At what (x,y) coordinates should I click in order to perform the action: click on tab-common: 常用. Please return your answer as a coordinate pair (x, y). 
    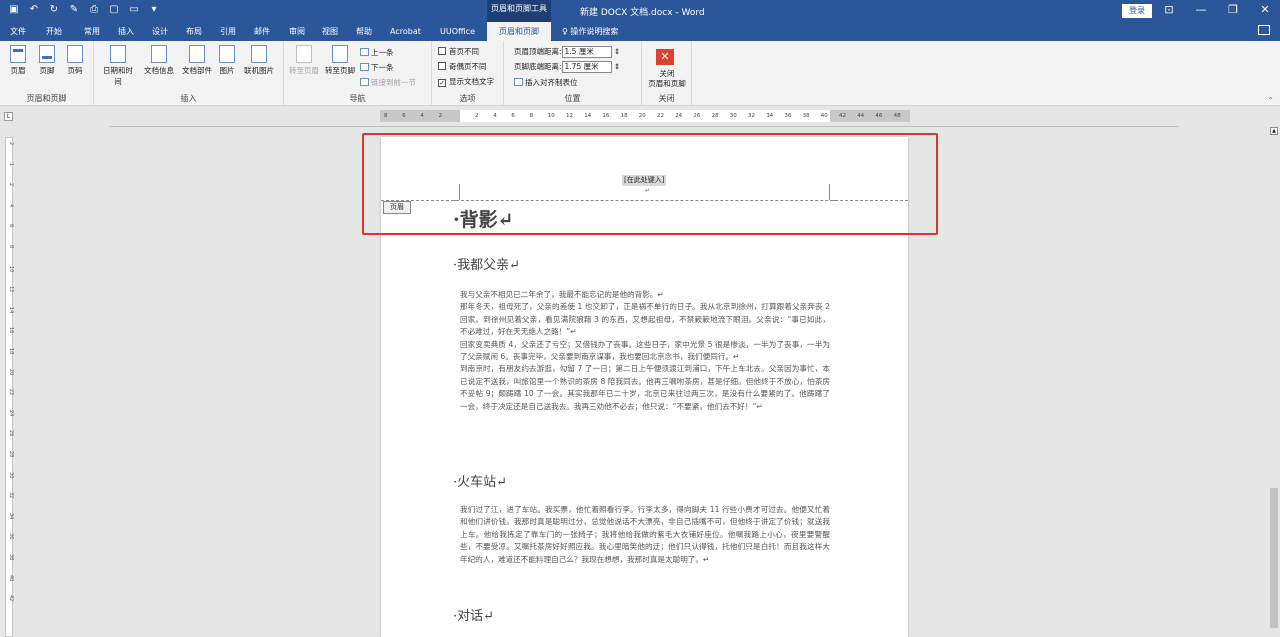
    Looking at the image, I should click on (92, 31).